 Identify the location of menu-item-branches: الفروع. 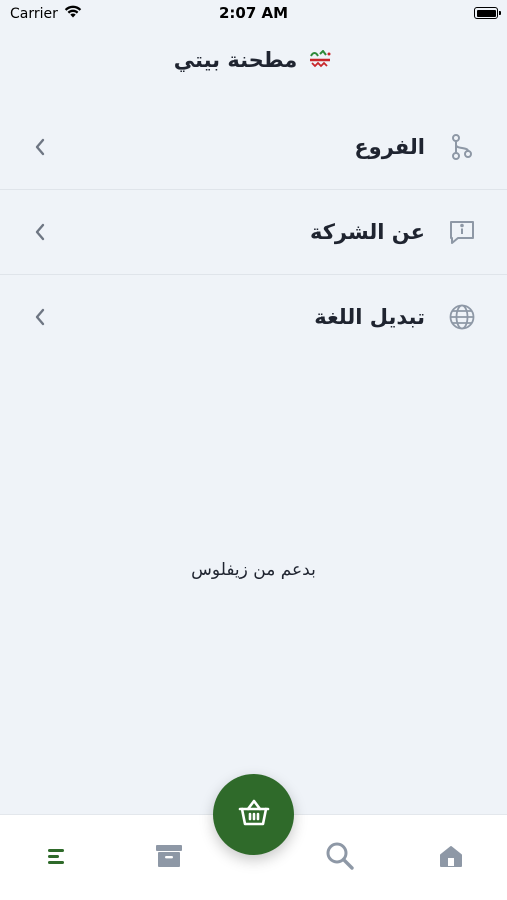
(253, 146).